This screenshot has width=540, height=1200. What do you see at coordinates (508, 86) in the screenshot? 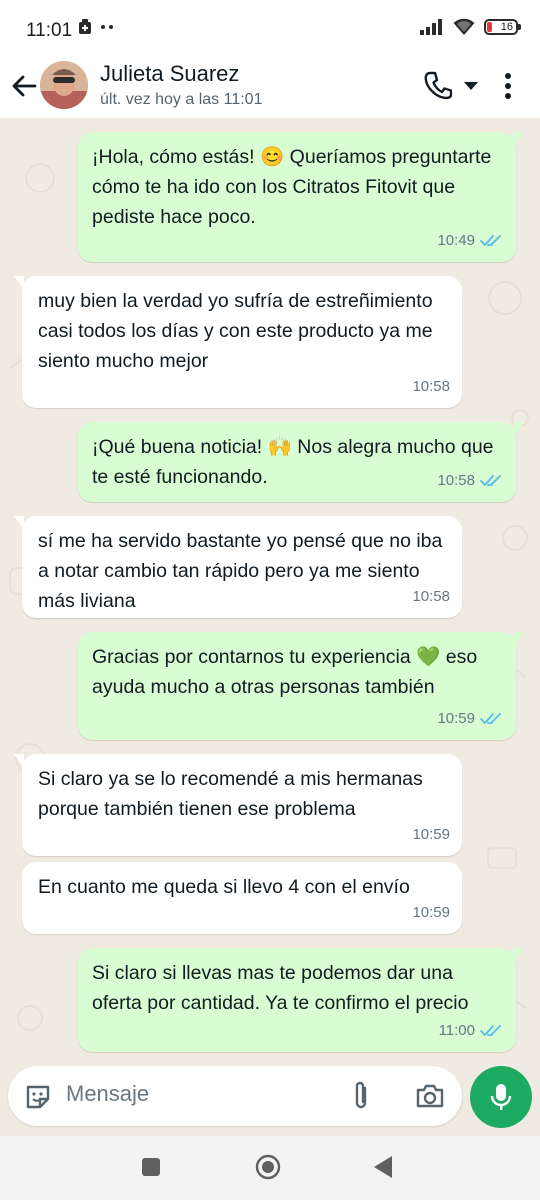
I see `more-vert-icon` at bounding box center [508, 86].